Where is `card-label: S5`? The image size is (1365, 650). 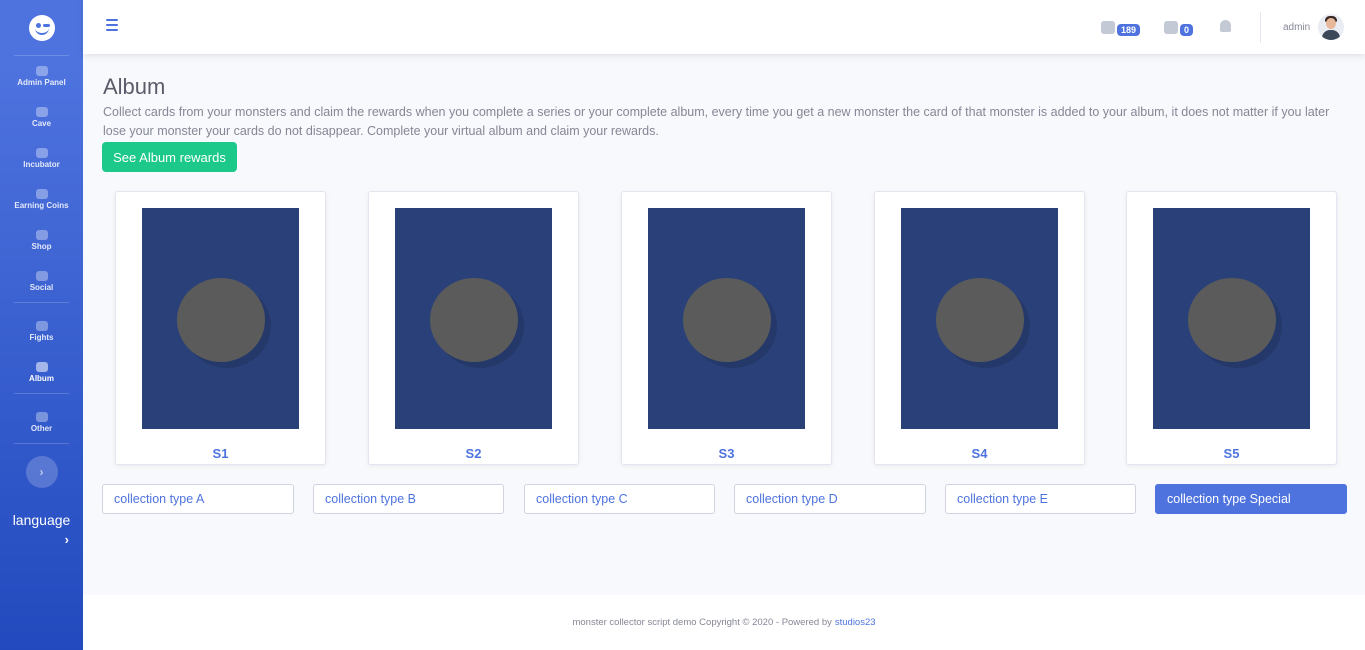
card-label: S5 is located at coordinates (1231, 453).